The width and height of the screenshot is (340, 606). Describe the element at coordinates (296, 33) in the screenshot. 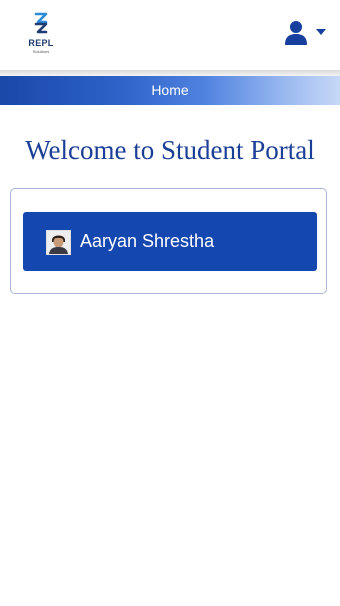

I see `user-icon` at that location.